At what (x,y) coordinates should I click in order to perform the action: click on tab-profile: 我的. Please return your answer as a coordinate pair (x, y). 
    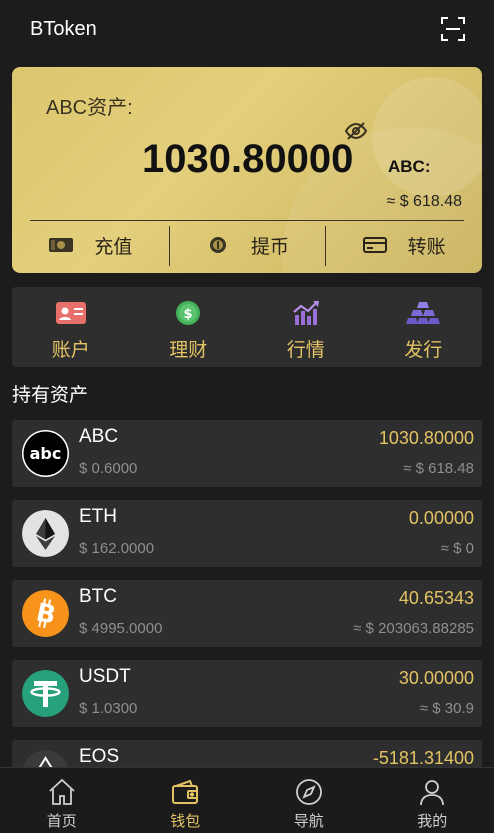
    Looking at the image, I should click on (432, 800).